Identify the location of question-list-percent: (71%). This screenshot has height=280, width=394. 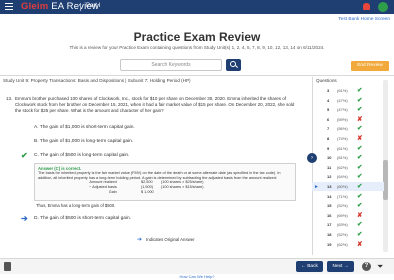
(342, 196).